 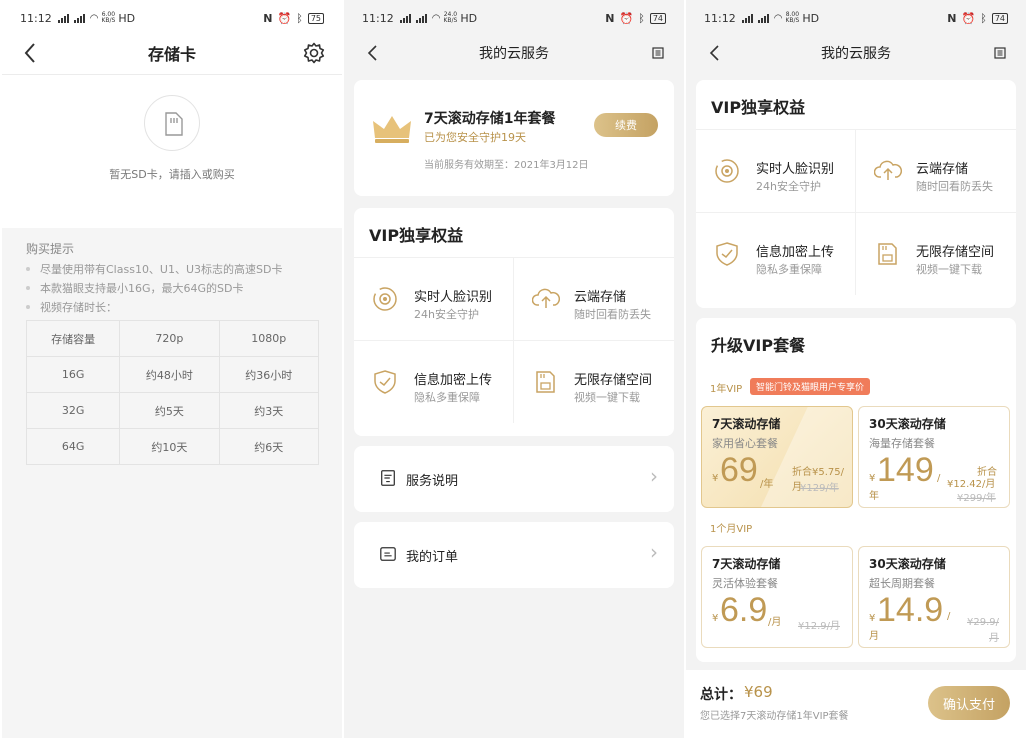 I want to click on benefit-unlimited-storage: 无限存储空间 视频一键下载, so click(x=936, y=253).